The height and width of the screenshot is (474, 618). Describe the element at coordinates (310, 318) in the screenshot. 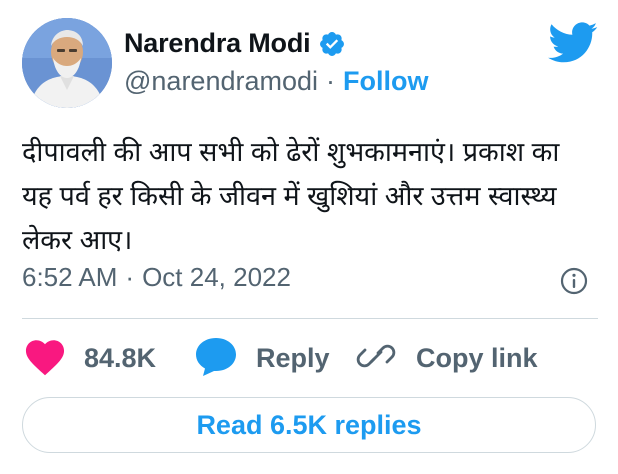

I see `divider` at that location.